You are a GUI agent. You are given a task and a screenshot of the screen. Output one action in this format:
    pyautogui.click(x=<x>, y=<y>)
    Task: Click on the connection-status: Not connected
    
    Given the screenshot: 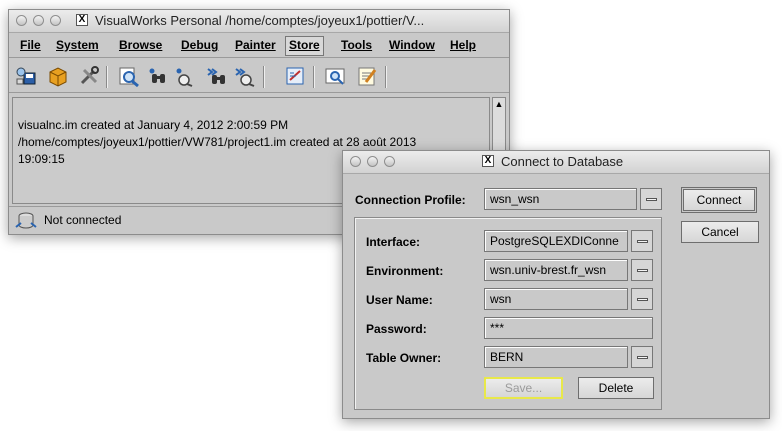 What is the action you would take?
    pyautogui.click(x=83, y=220)
    